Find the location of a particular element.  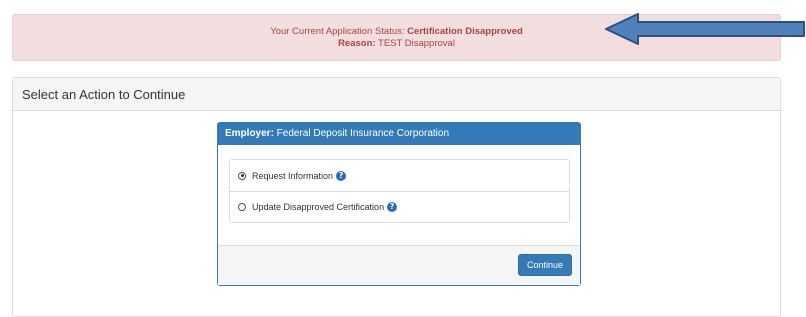

option-request-information: Request Information ? is located at coordinates (399, 175).